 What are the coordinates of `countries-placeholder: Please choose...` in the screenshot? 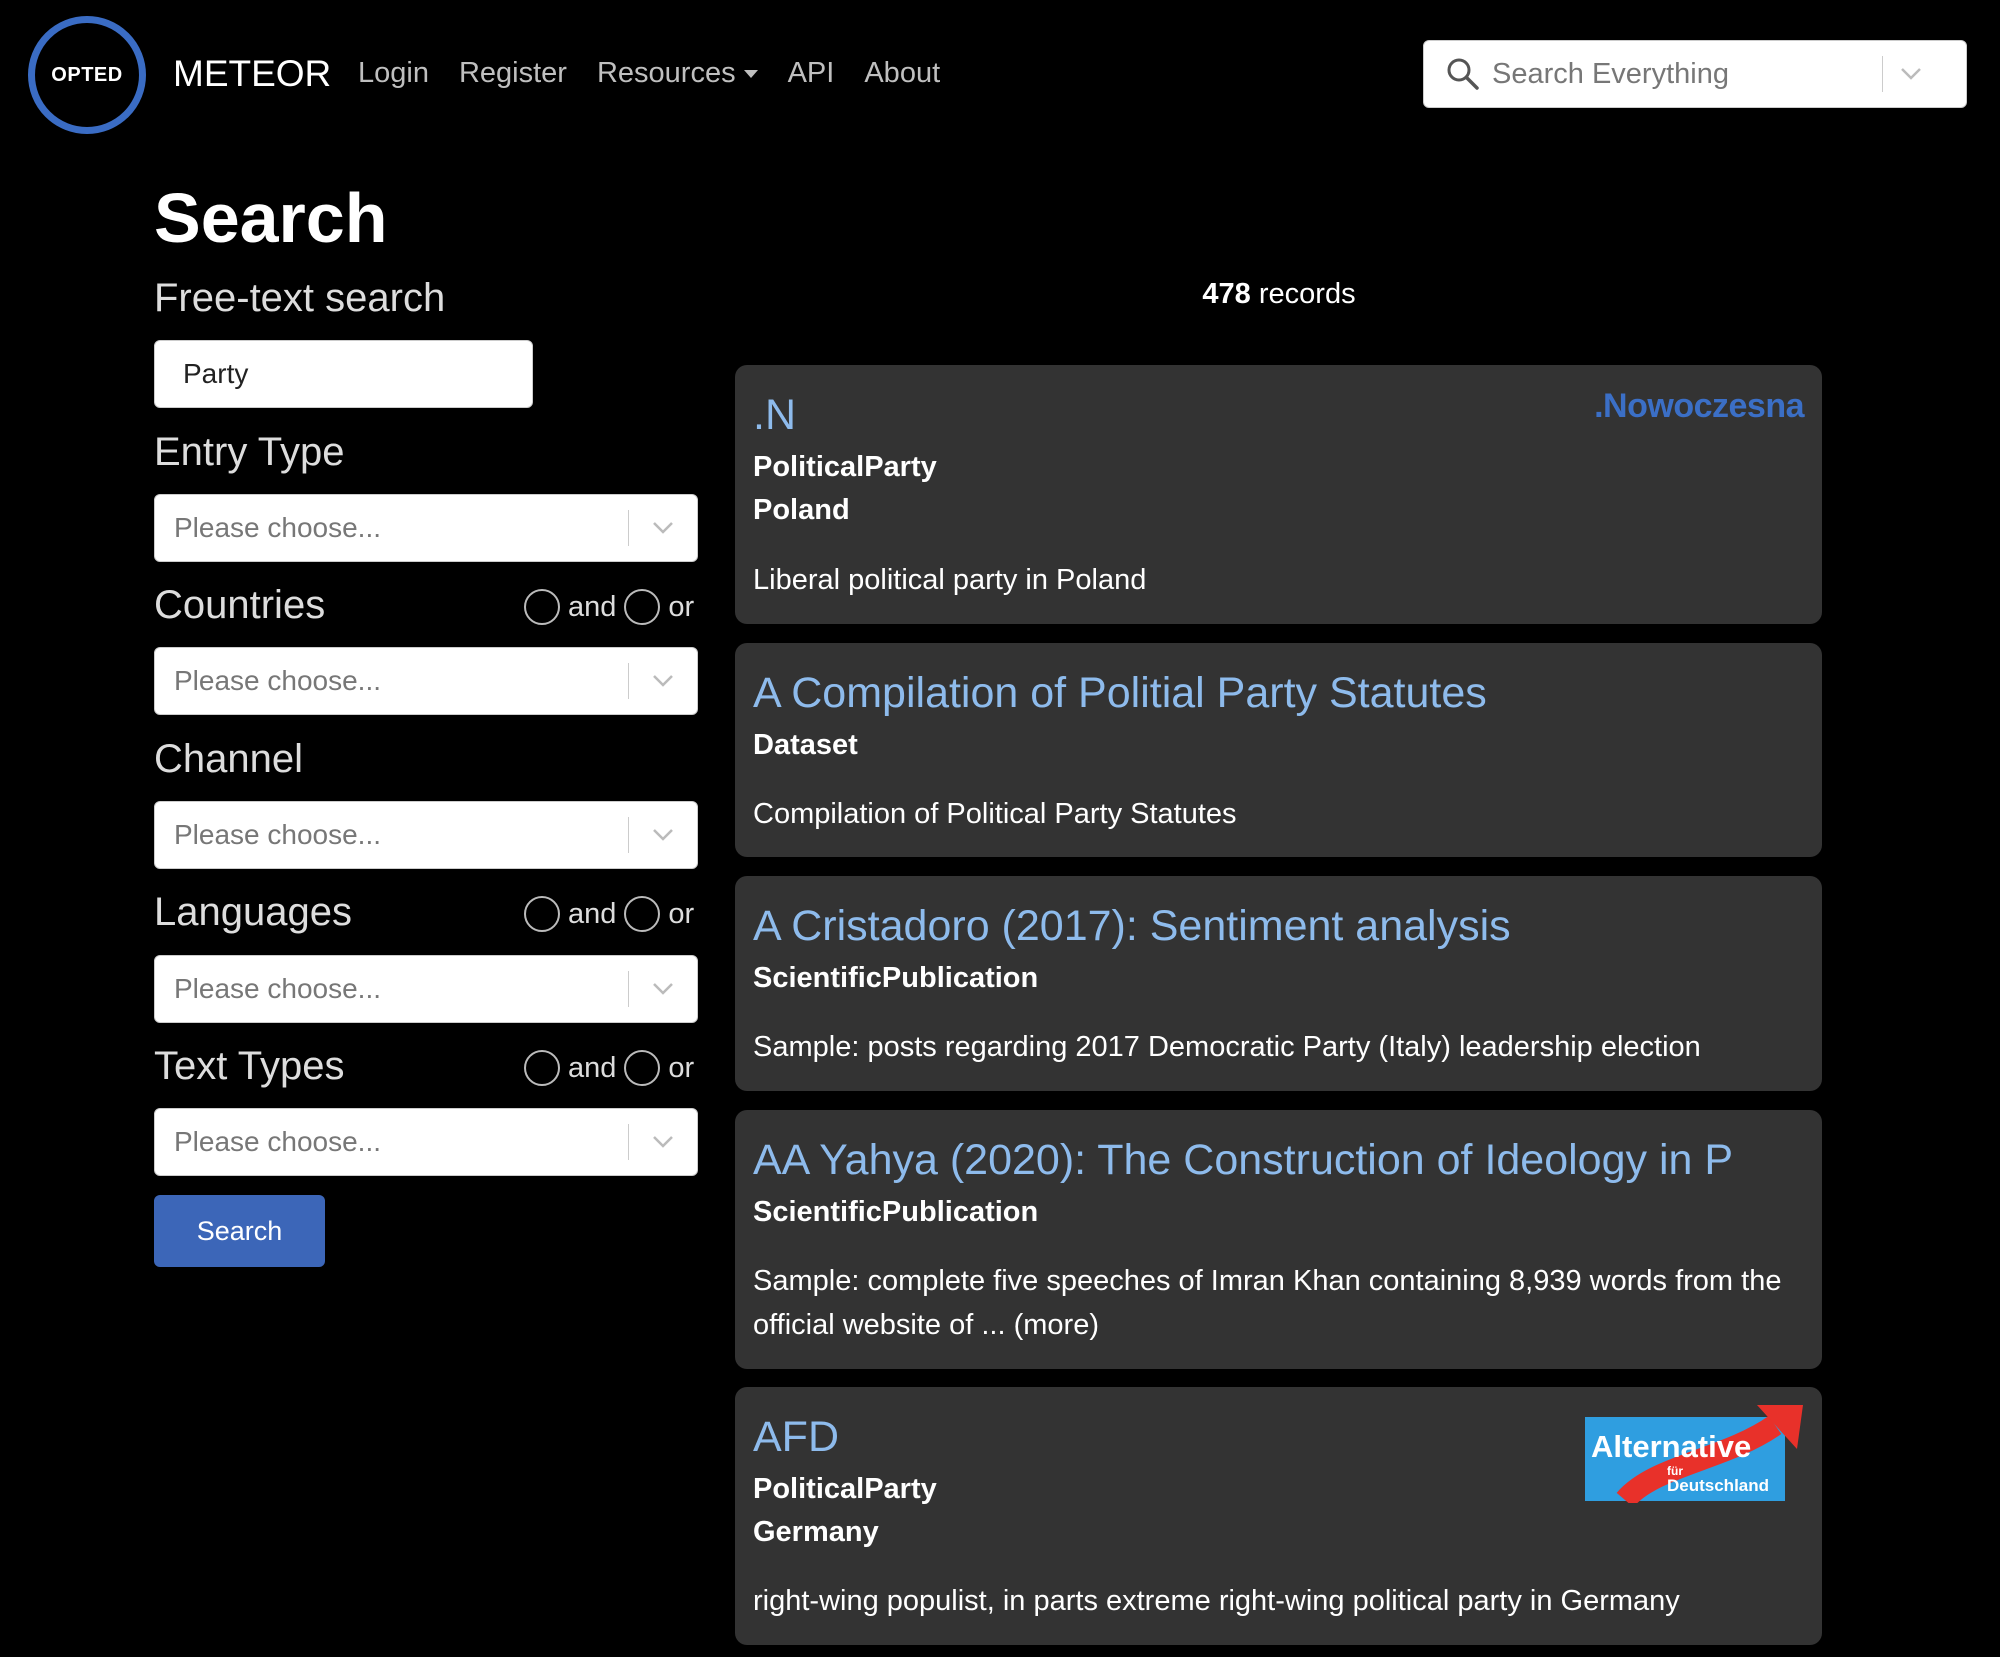 It's located at (278, 680).